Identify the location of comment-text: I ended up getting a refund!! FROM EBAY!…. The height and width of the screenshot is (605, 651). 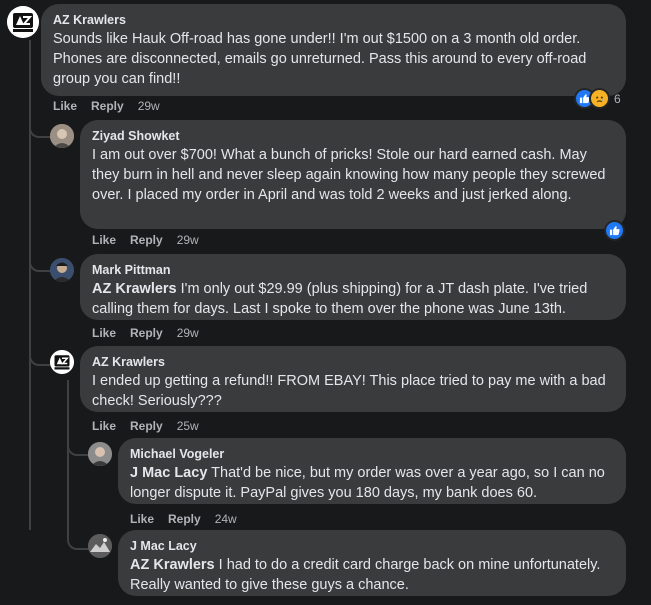
(349, 391).